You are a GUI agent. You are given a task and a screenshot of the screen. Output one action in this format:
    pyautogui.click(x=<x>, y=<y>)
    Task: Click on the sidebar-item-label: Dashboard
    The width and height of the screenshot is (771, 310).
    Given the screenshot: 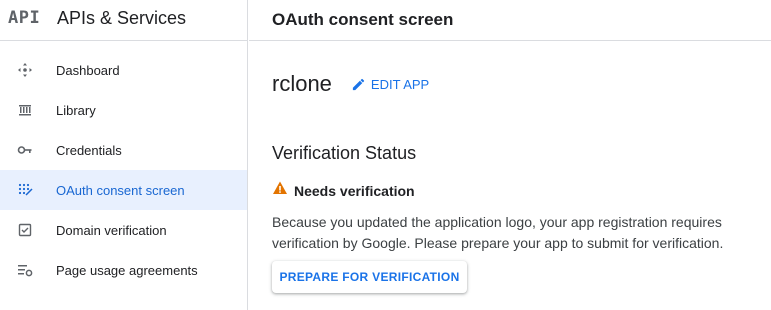 What is the action you would take?
    pyautogui.click(x=88, y=70)
    